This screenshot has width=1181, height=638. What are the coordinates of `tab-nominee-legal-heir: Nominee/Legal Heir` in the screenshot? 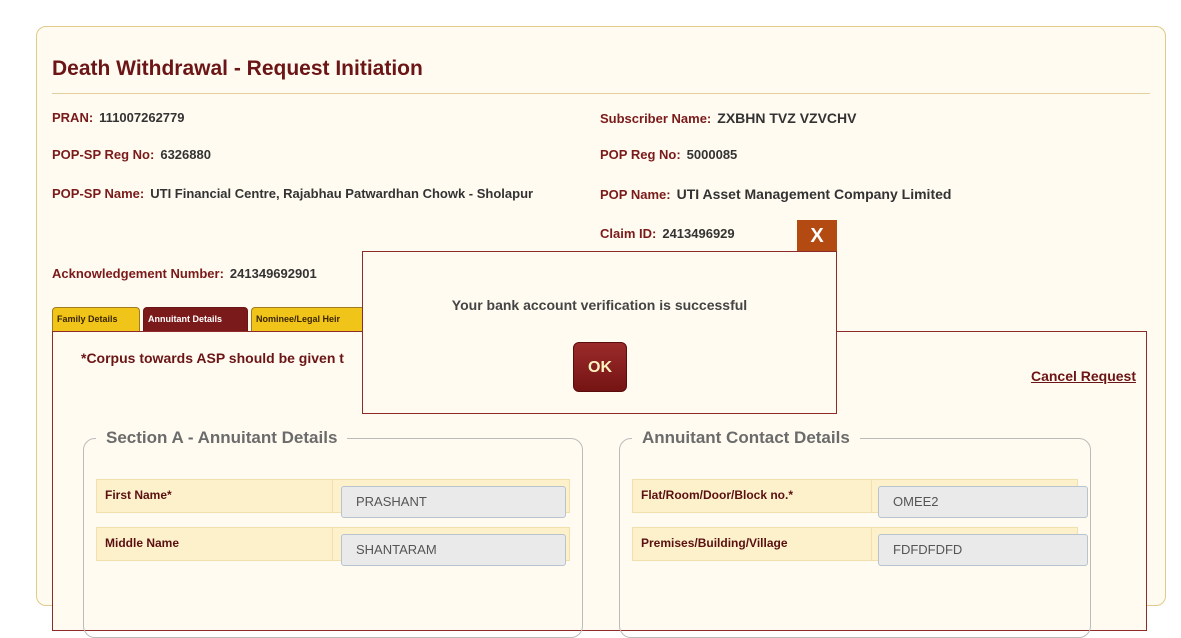 It's located at (308, 319).